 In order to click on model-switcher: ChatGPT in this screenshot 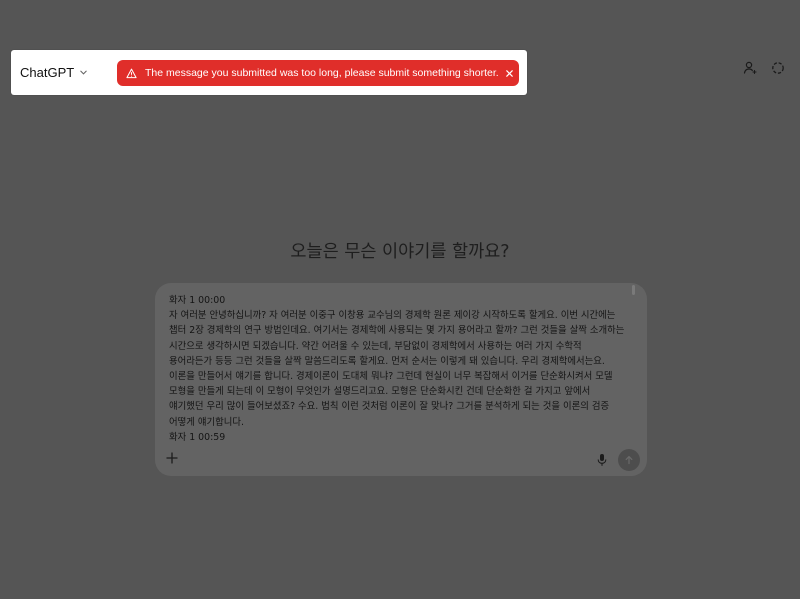, I will do `click(54, 72)`.